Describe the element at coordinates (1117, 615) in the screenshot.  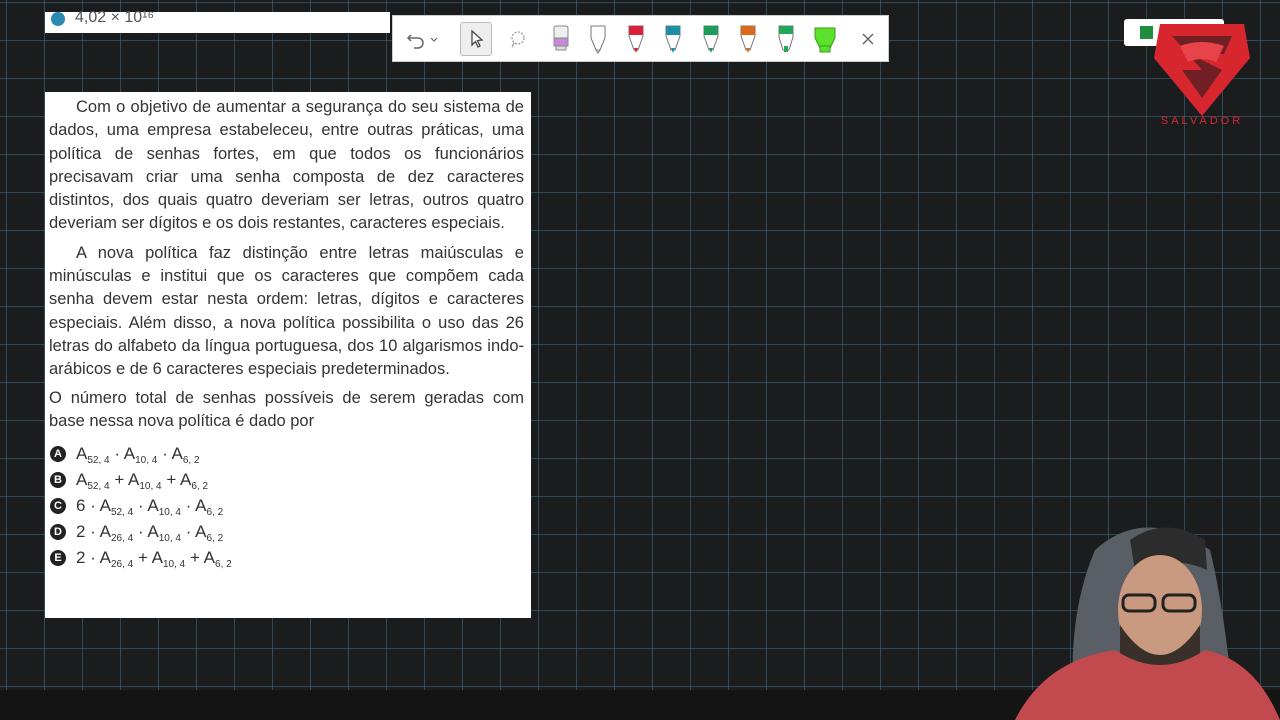
I see `webcam-presenter` at that location.